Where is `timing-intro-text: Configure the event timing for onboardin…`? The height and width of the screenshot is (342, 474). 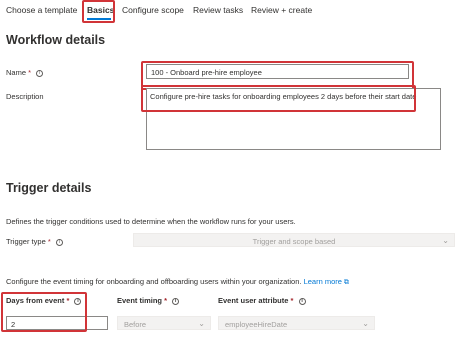 timing-intro-text: Configure the event timing for onboardin… is located at coordinates (154, 281).